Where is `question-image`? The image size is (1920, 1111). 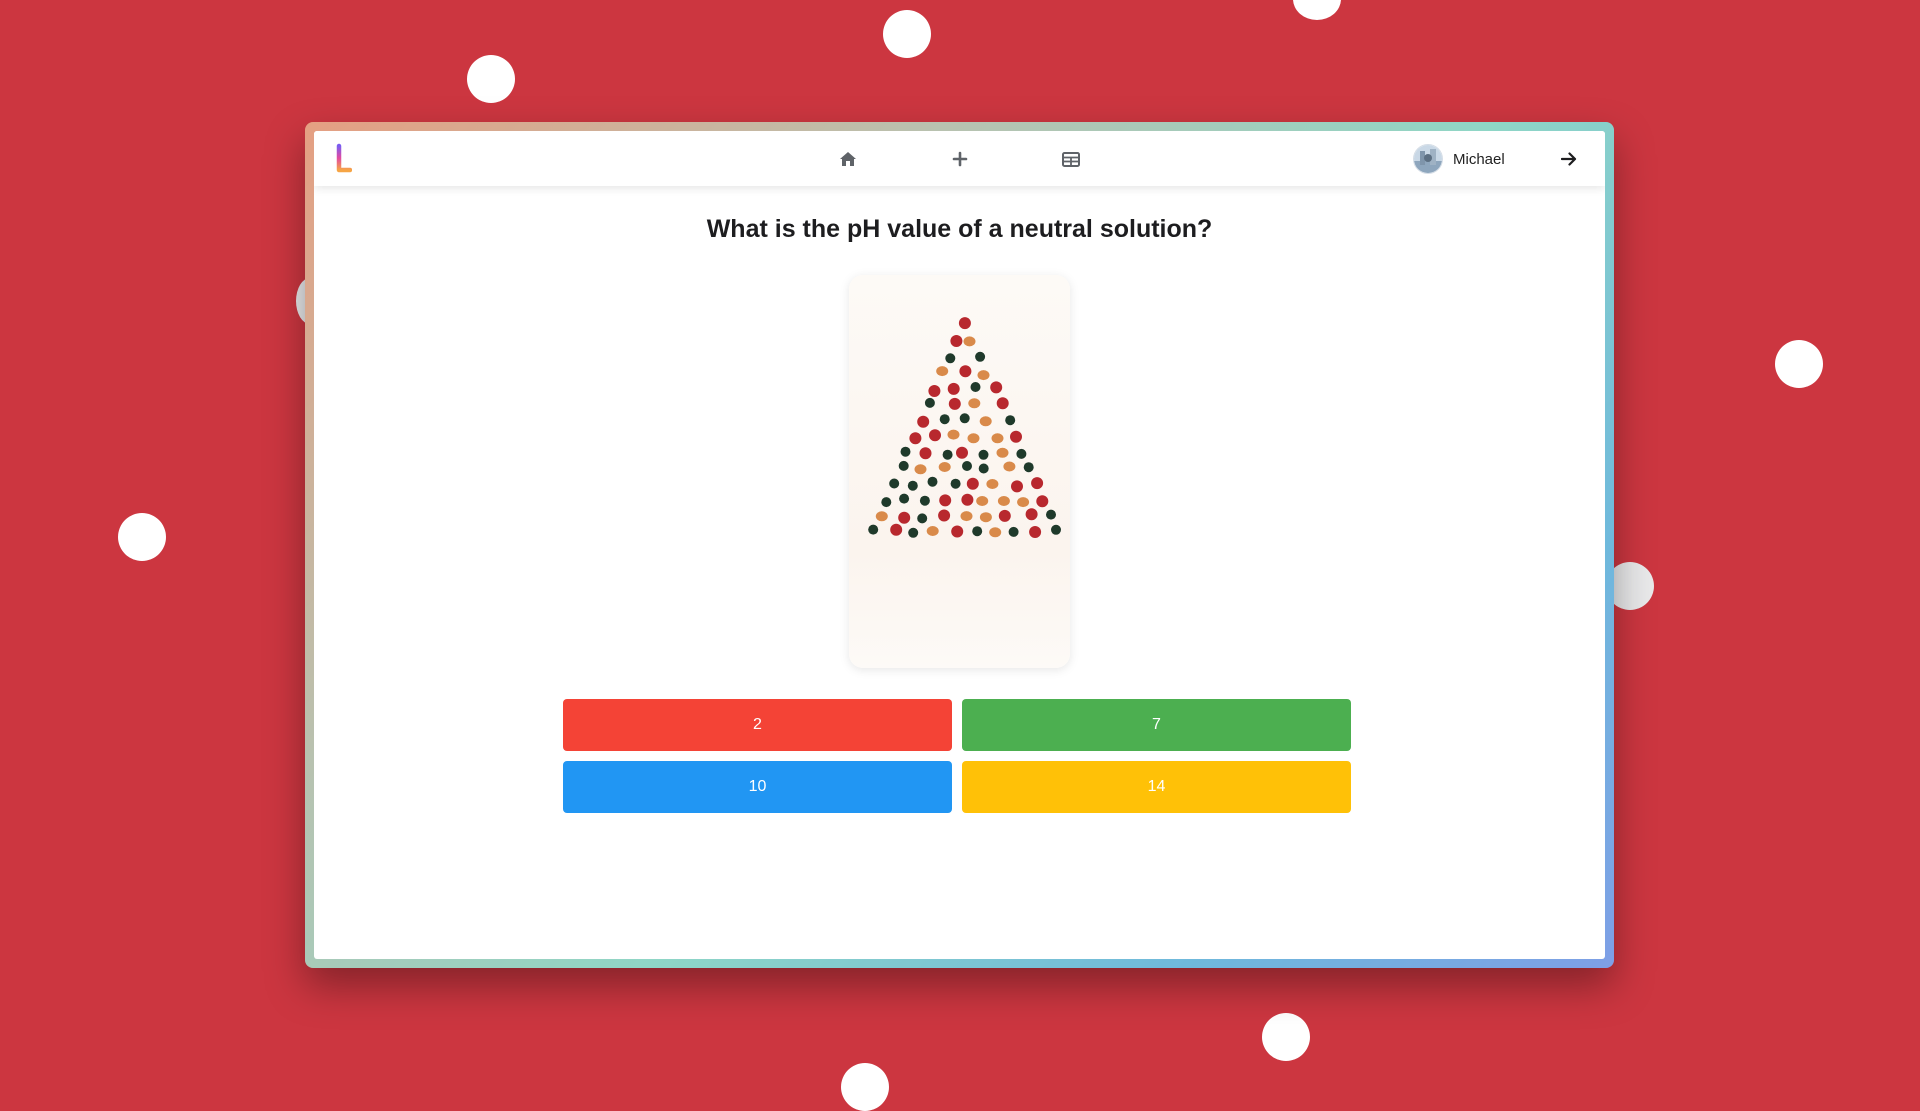
question-image is located at coordinates (959, 471).